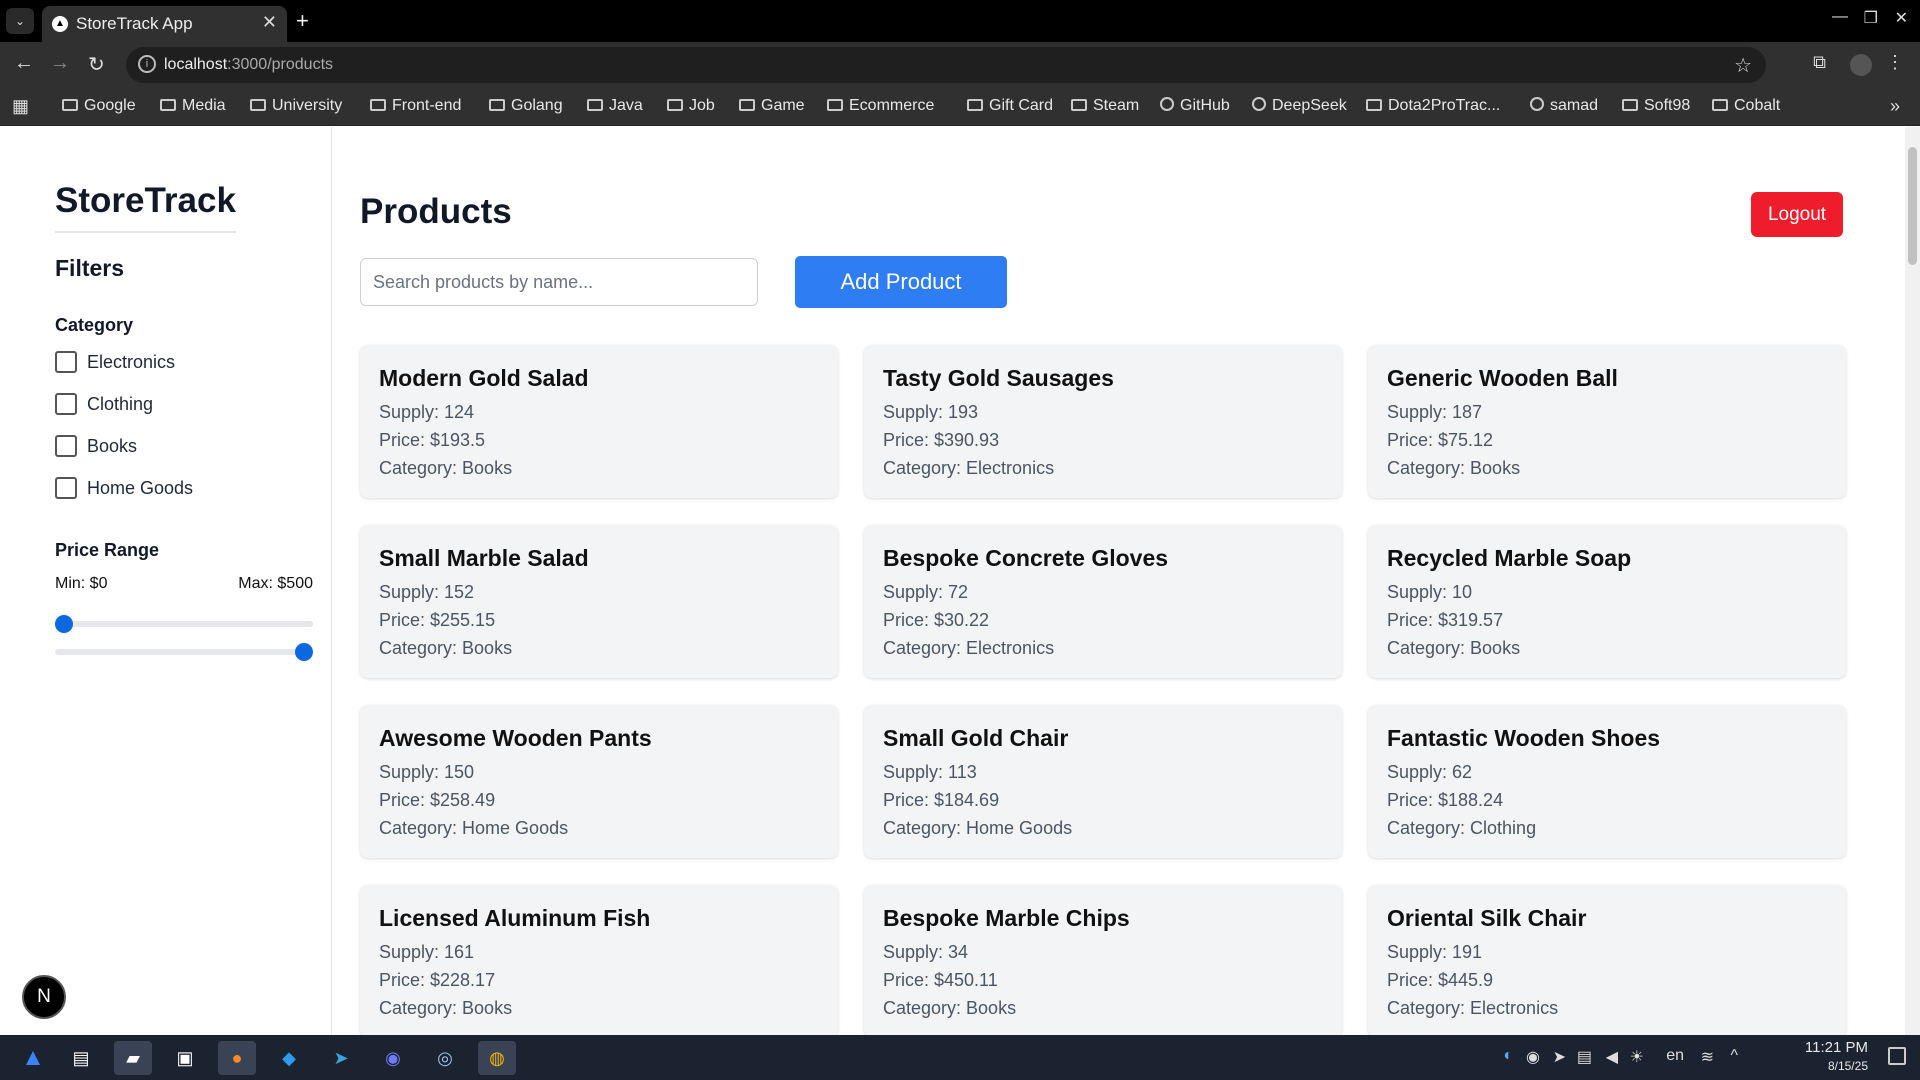 This screenshot has width=1920, height=1080. I want to click on bookmark-deepseek: DeepSeek, so click(1299, 106).